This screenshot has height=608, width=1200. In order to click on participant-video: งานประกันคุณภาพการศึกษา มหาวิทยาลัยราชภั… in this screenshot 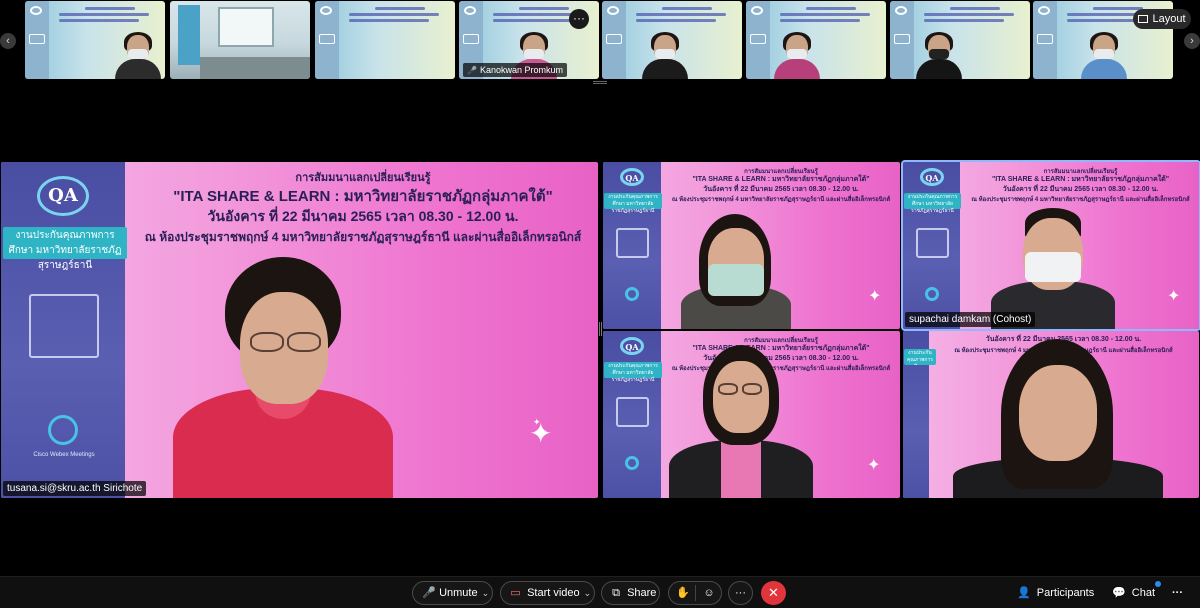, I will do `click(1051, 414)`.